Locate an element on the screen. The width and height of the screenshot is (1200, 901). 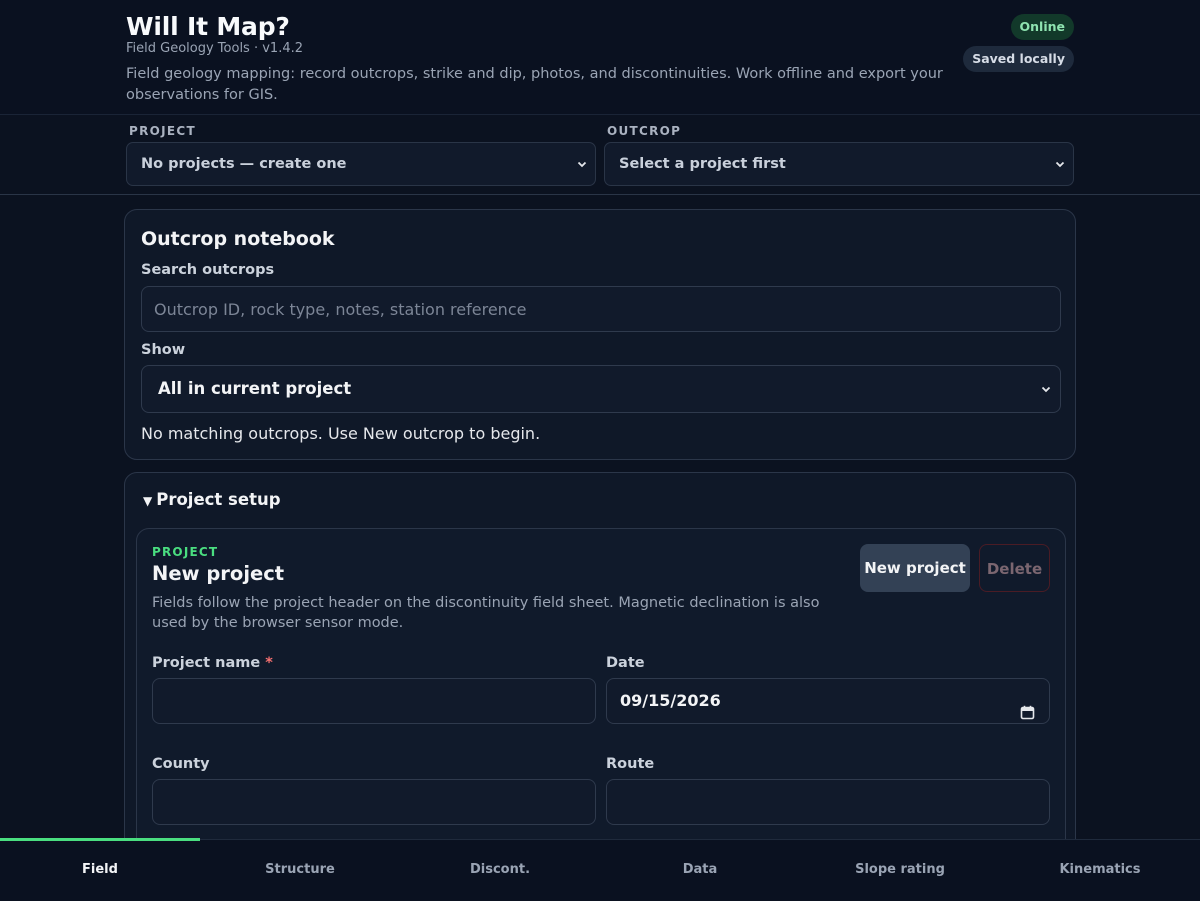
new-project-button: New project is located at coordinates (915, 568).